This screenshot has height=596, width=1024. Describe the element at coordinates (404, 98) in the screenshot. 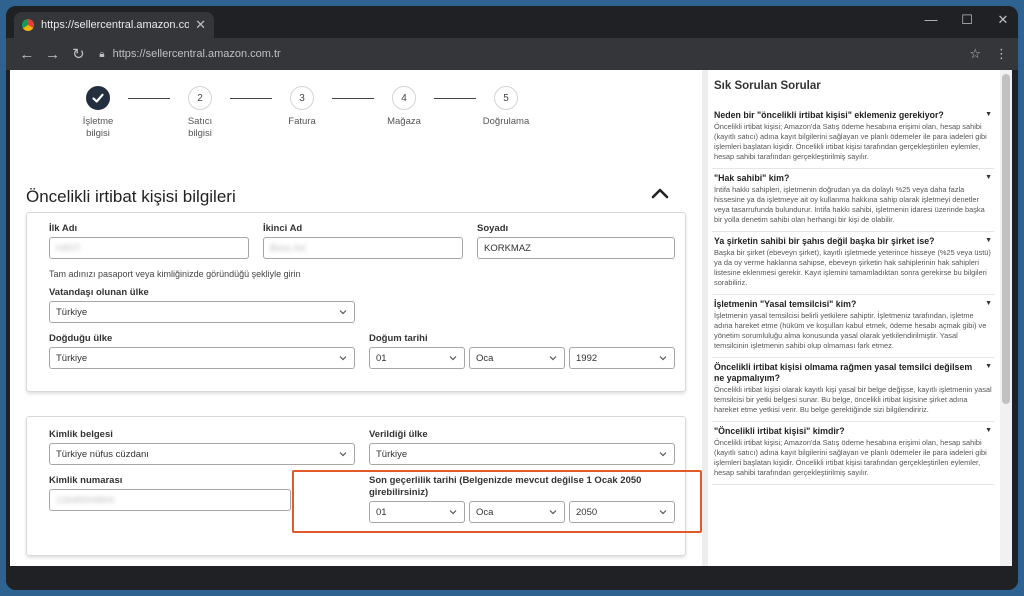

I see `step-number: 4` at that location.